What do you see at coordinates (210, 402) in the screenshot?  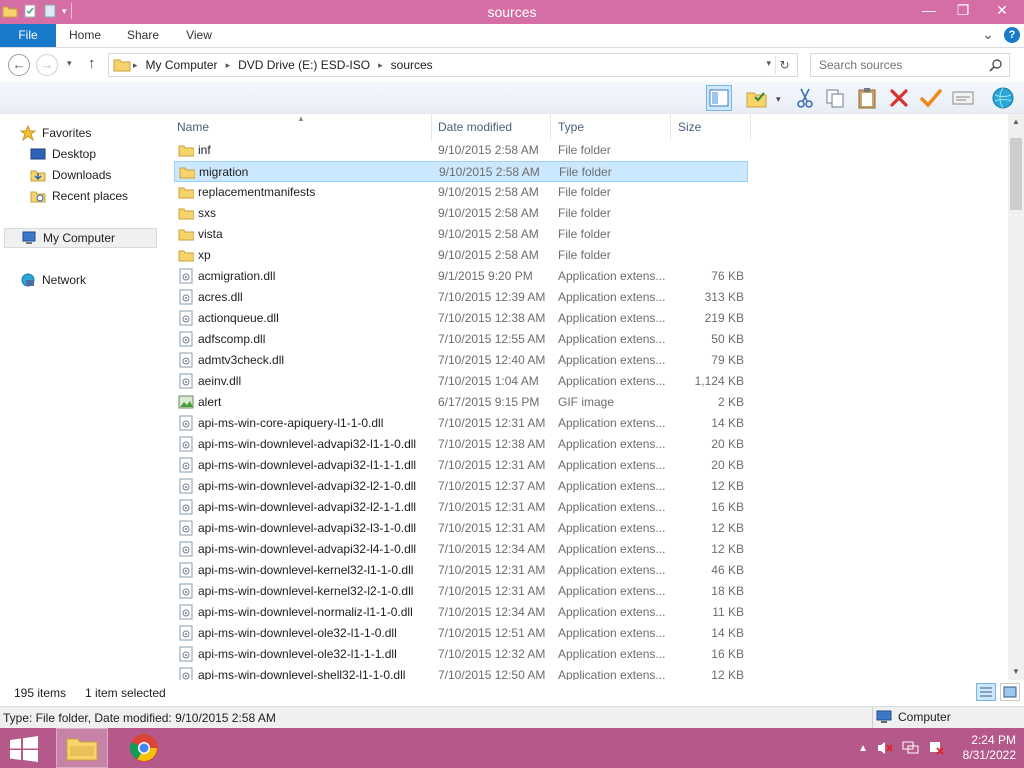 I see `file-name: alert` at bounding box center [210, 402].